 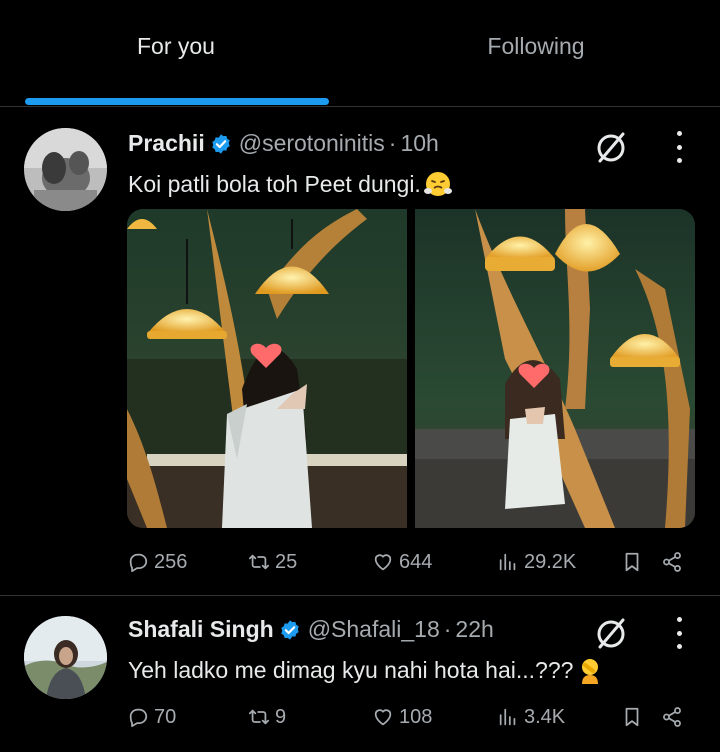 I want to click on repost-button: 9, so click(x=267, y=717).